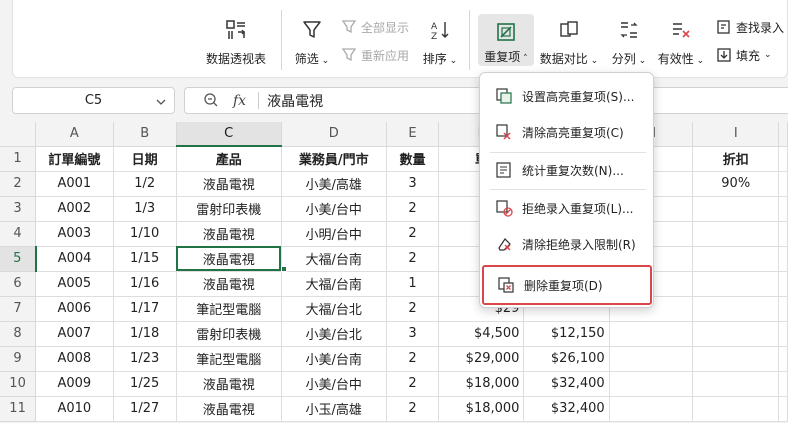 This screenshot has height=423, width=788. What do you see at coordinates (334, 159) in the screenshot?
I see `header-cell: 業務員/門市` at bounding box center [334, 159].